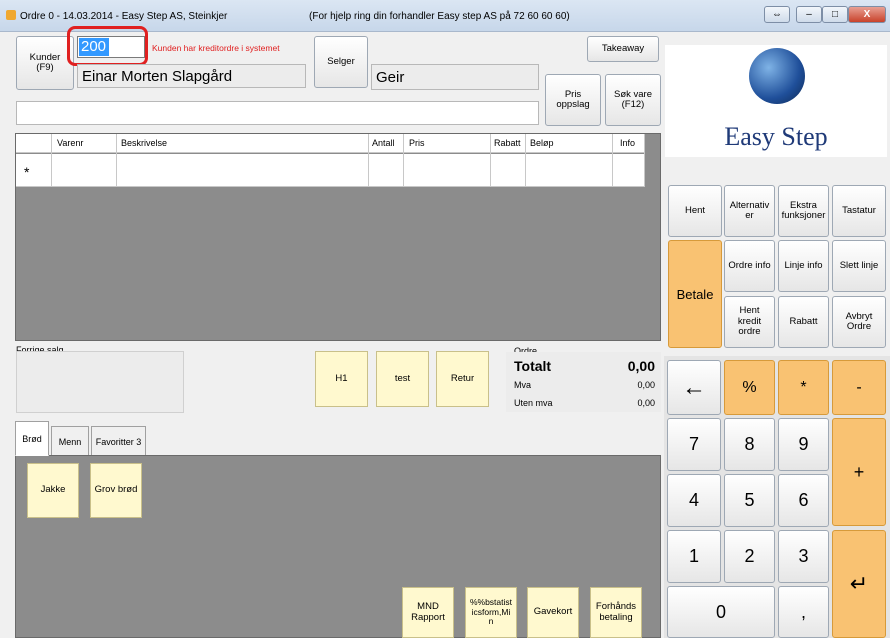 The image size is (890, 638). Describe the element at coordinates (776, 136) in the screenshot. I see `brand-name: Easy Step` at that location.